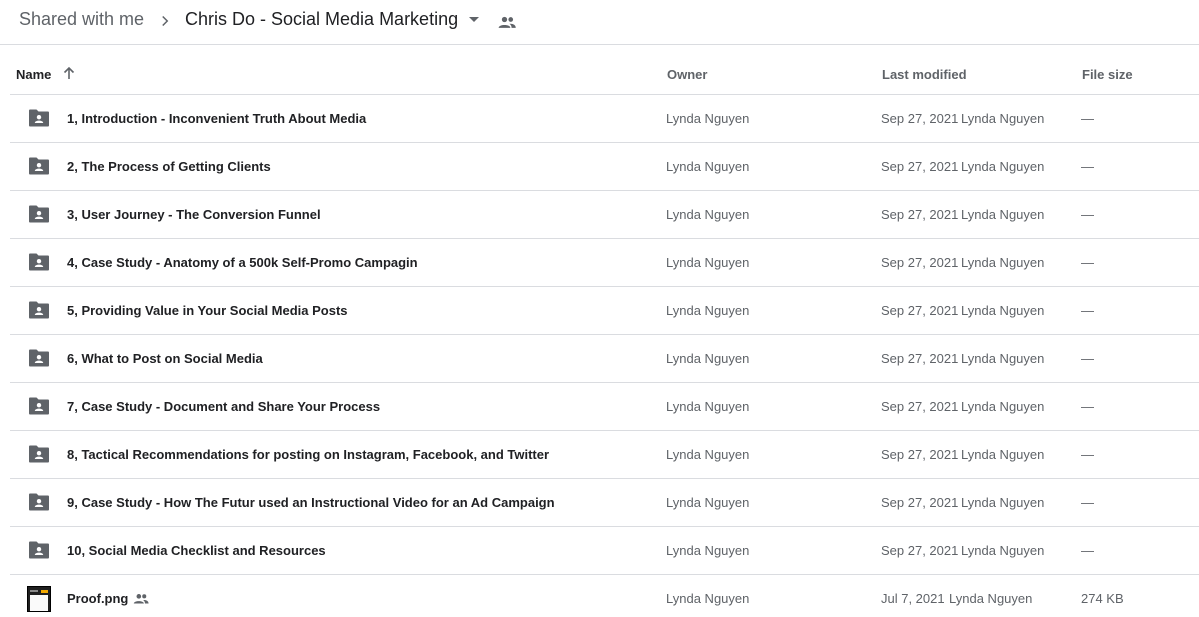 The height and width of the screenshot is (617, 1199). What do you see at coordinates (196, 550) in the screenshot?
I see `file-name: 10, Social Media Checklist and Resources` at bounding box center [196, 550].